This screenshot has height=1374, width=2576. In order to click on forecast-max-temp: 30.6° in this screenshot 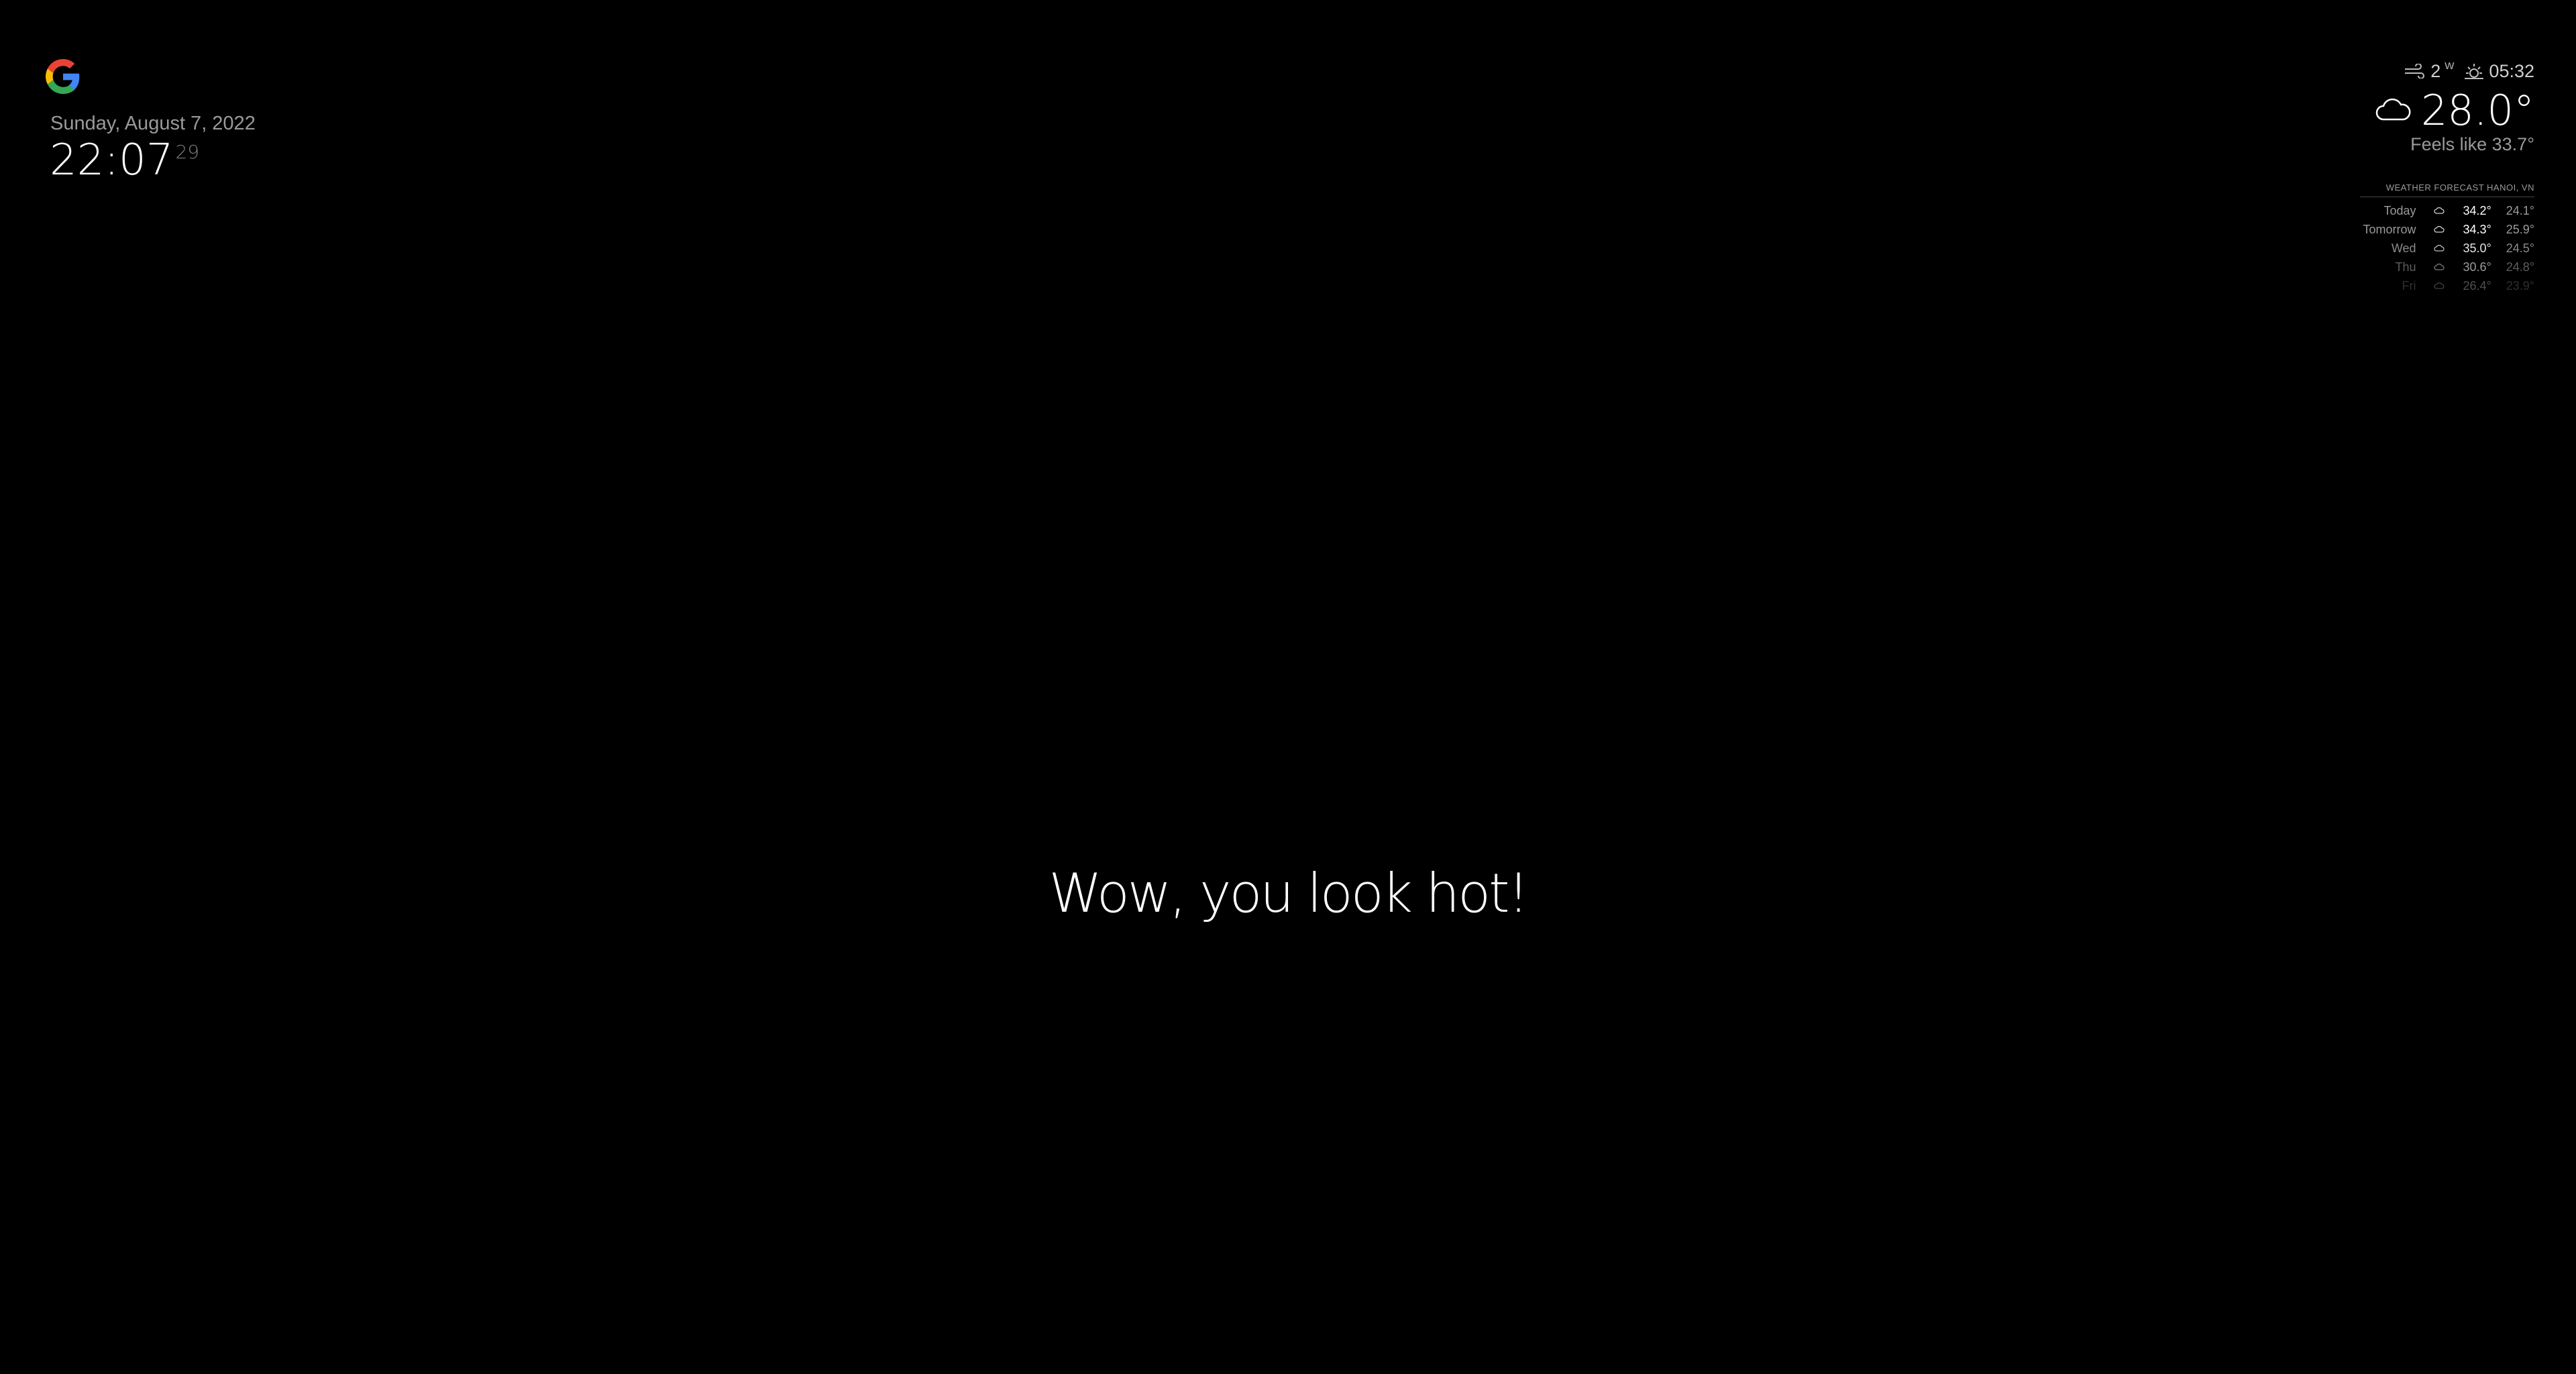, I will do `click(2477, 267)`.